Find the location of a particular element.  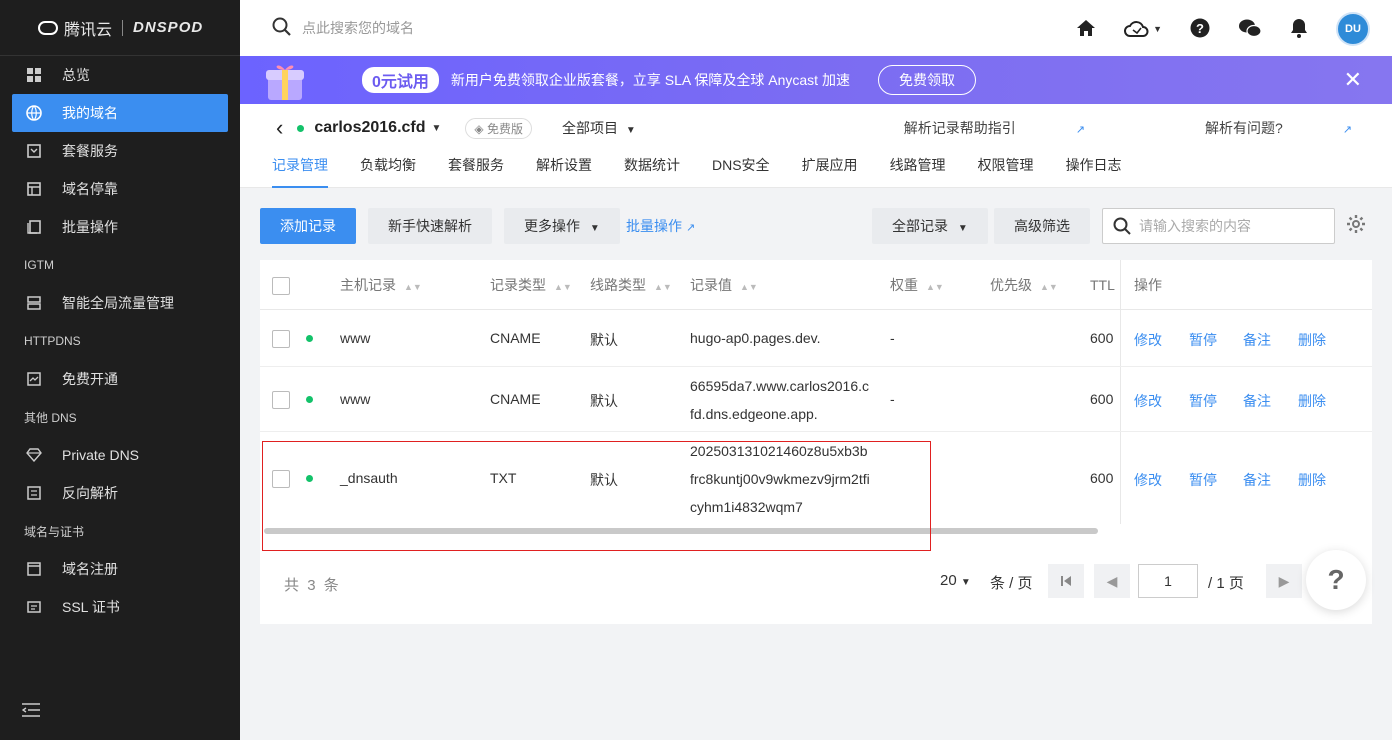

sidebar-item-ssl: SSL 证书 is located at coordinates (120, 607).